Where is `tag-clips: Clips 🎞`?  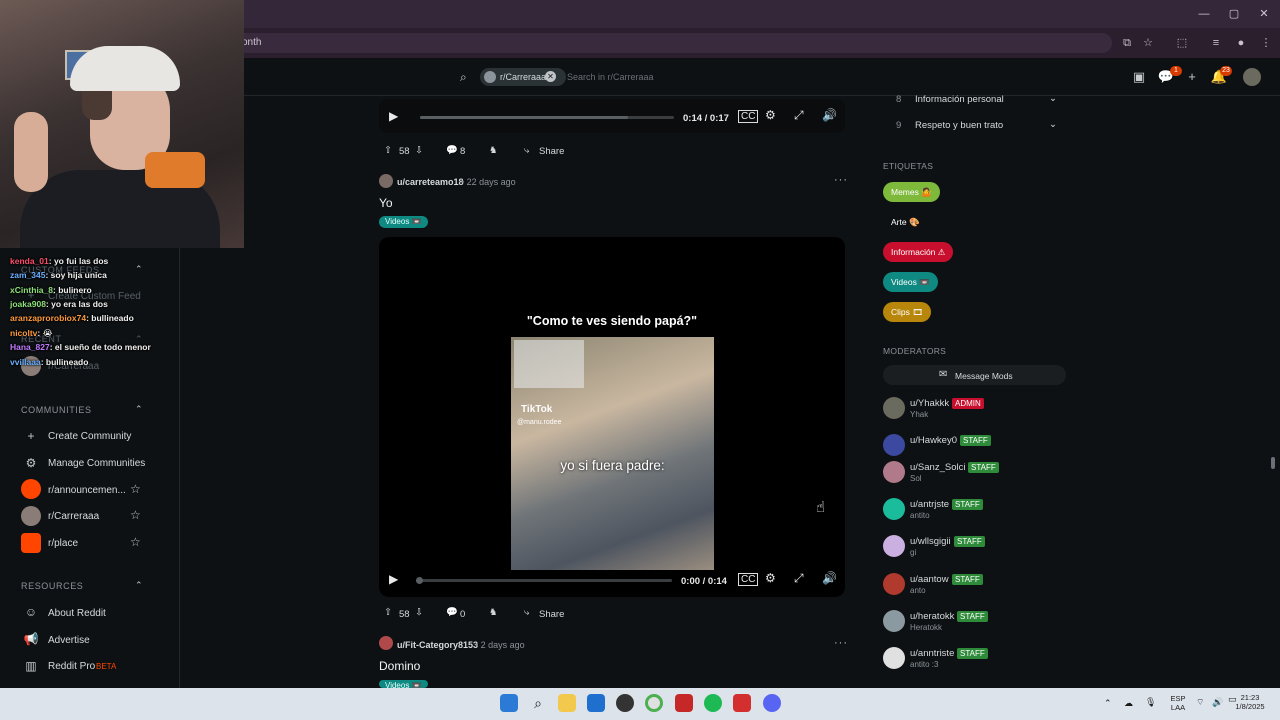 tag-clips: Clips 🎞 is located at coordinates (907, 312).